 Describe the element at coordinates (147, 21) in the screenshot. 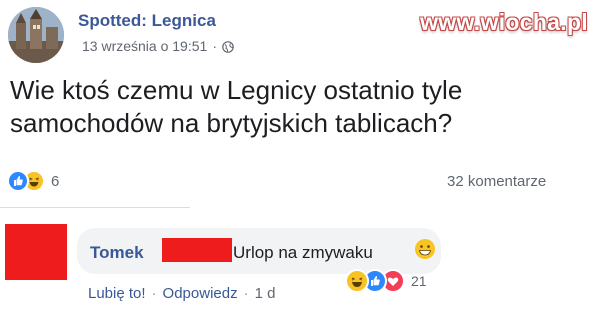

I see `page-name: Spotted: Legnica` at that location.